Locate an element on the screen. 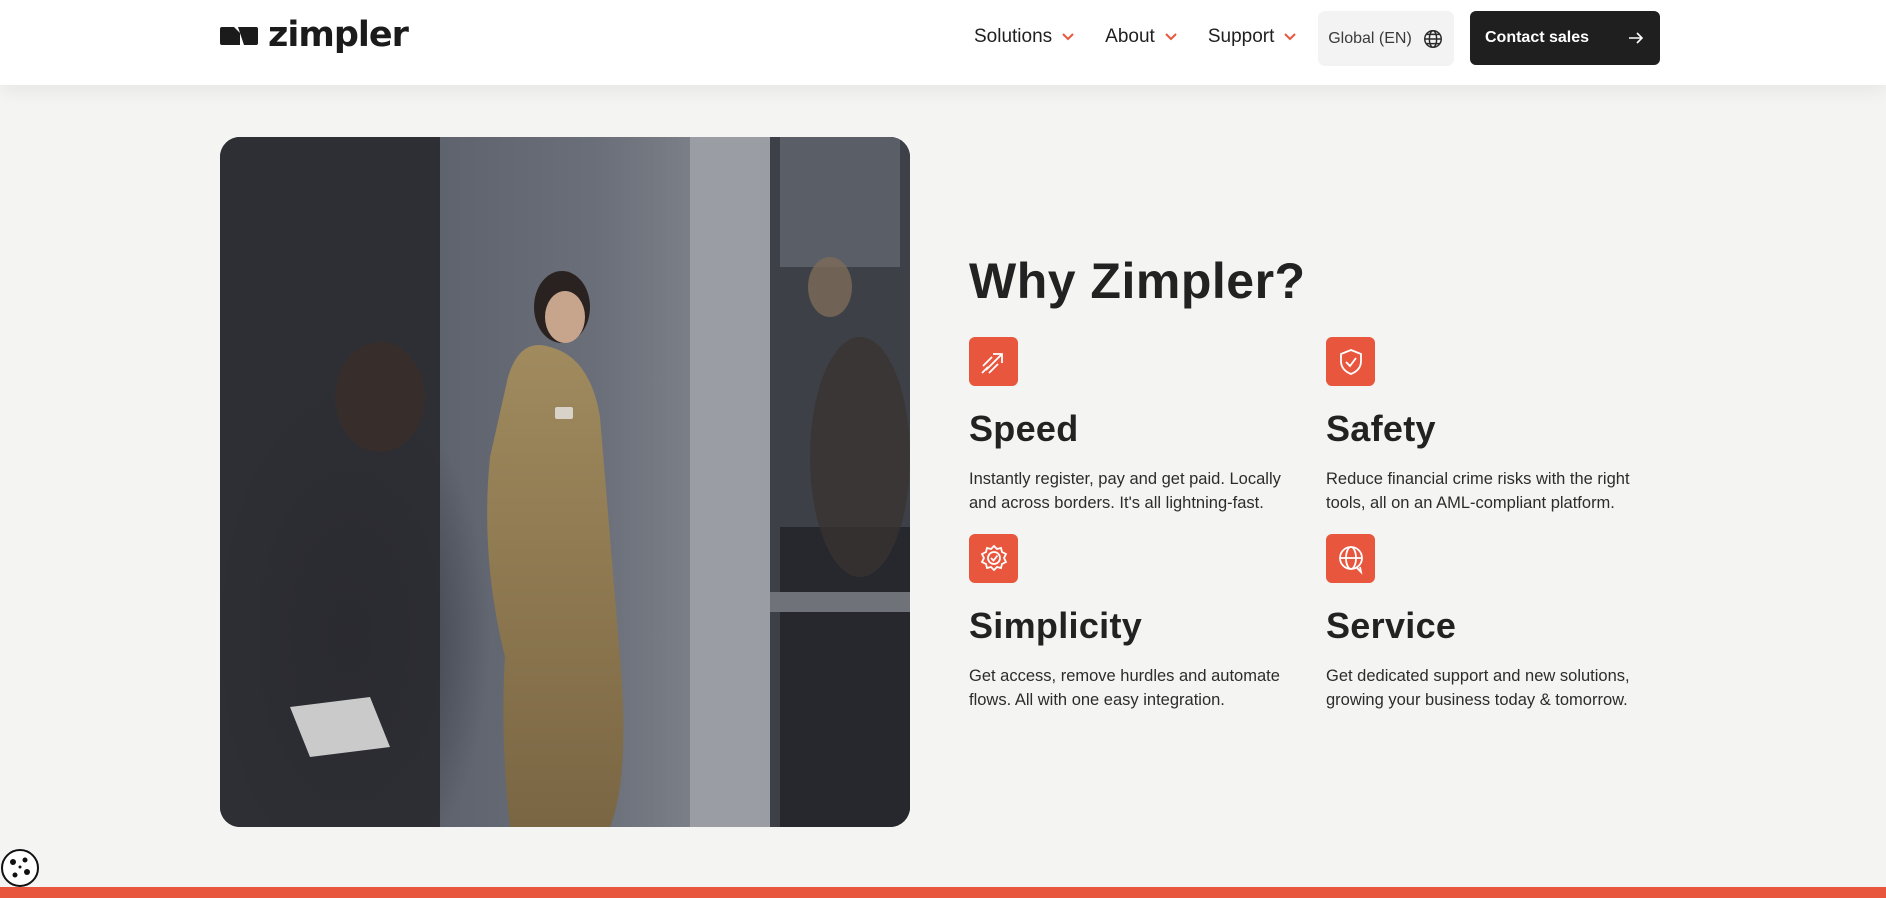 The width and height of the screenshot is (1886, 898). feature-title: Simplicity is located at coordinates (1056, 625).